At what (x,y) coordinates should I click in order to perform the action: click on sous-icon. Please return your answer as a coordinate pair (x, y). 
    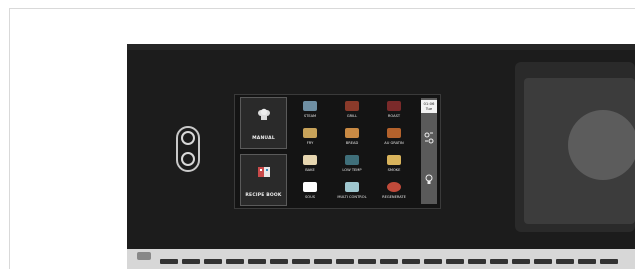
    Looking at the image, I should click on (310, 187).